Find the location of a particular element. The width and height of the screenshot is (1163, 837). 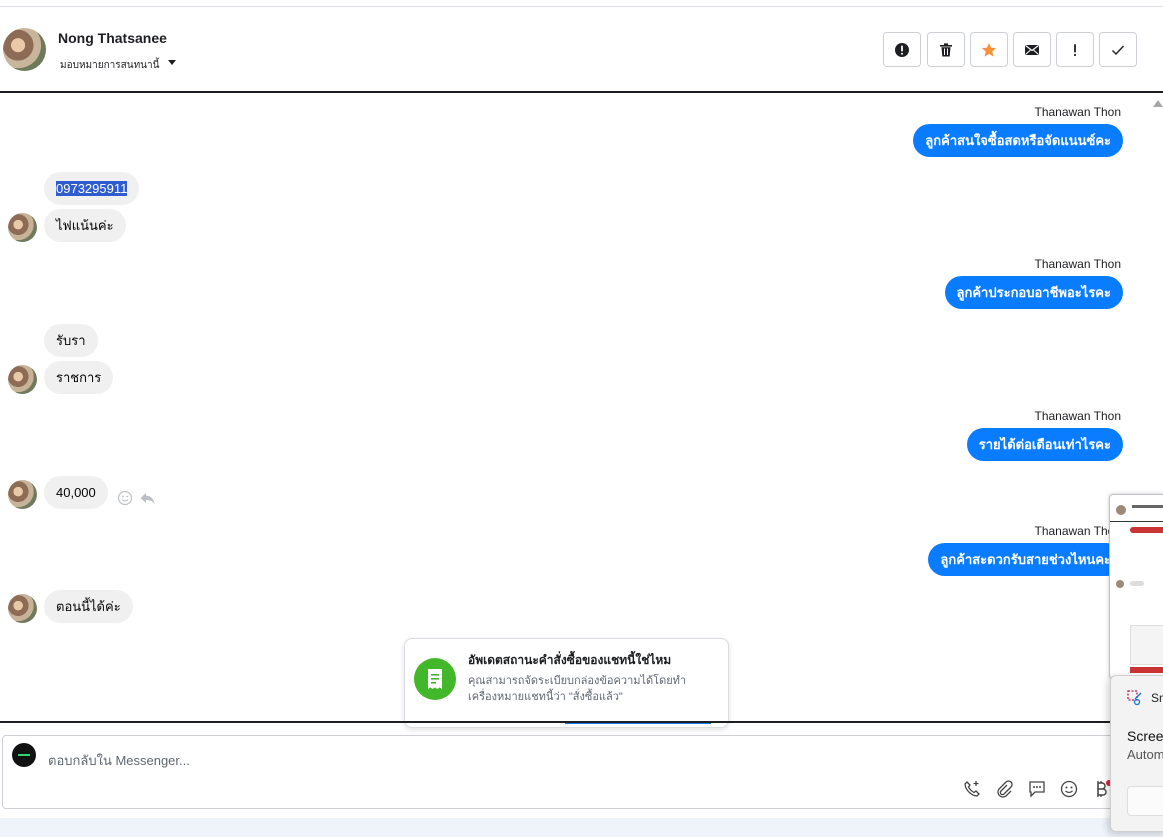

mark-unread-button is located at coordinates (1032, 49).